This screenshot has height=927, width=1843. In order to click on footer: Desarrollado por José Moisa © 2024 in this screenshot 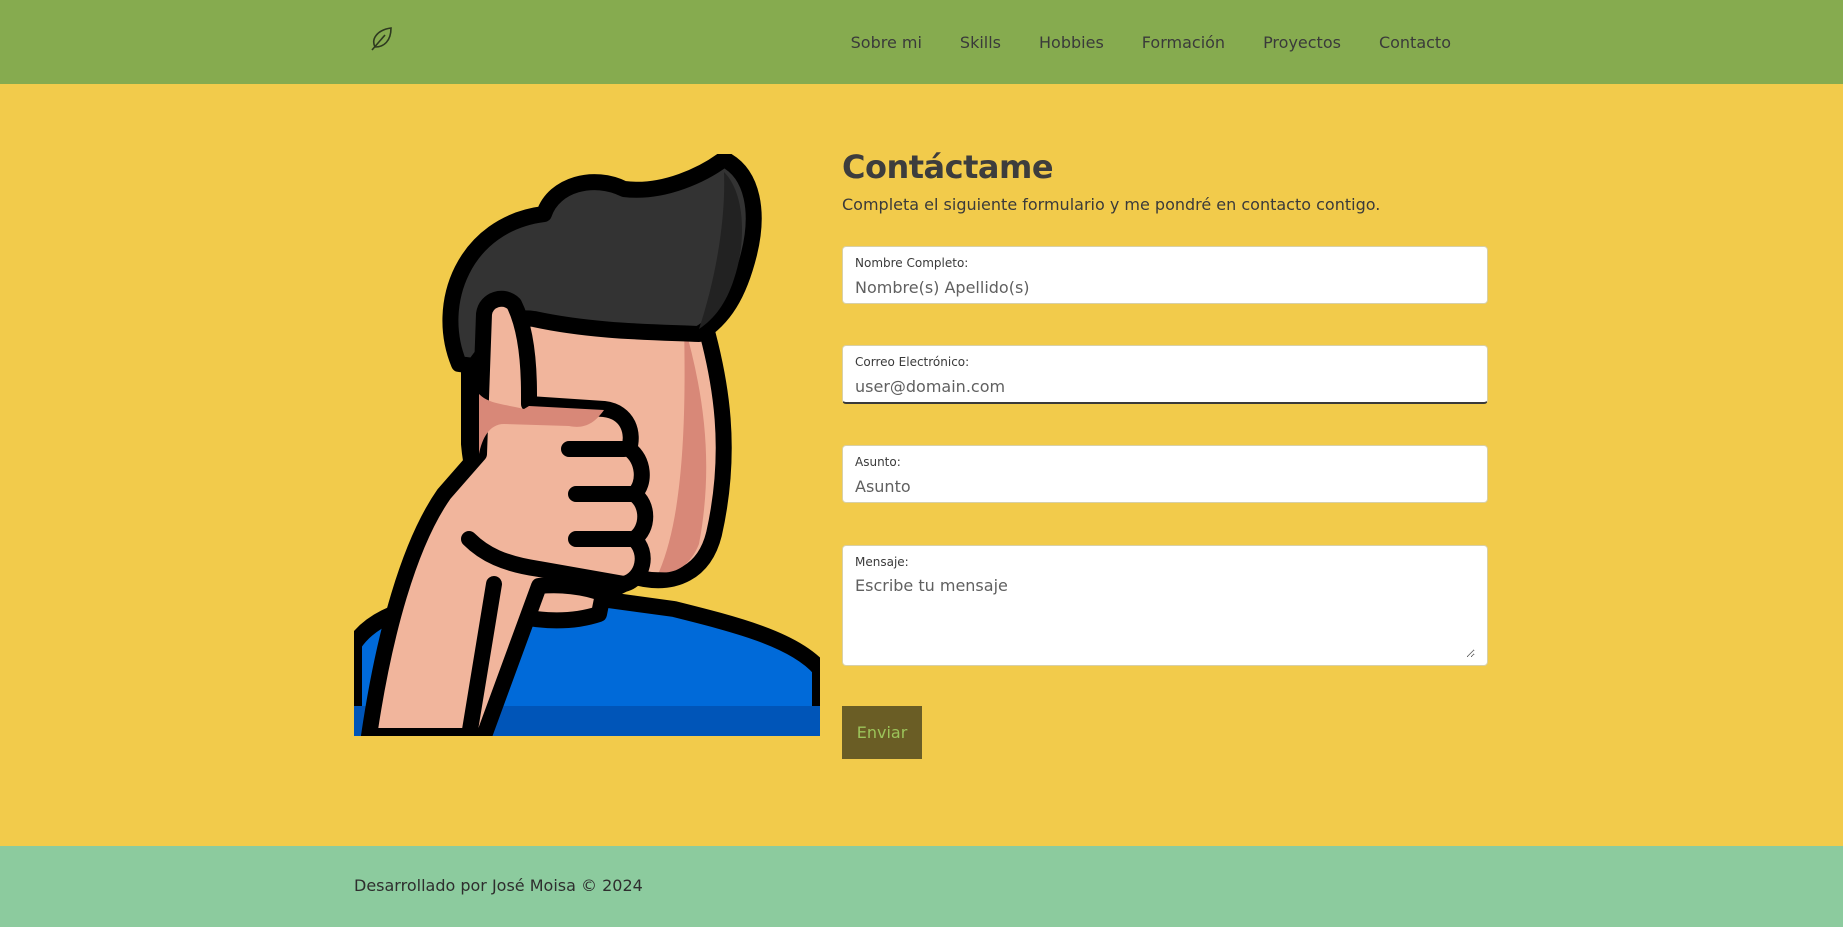, I will do `click(921, 886)`.